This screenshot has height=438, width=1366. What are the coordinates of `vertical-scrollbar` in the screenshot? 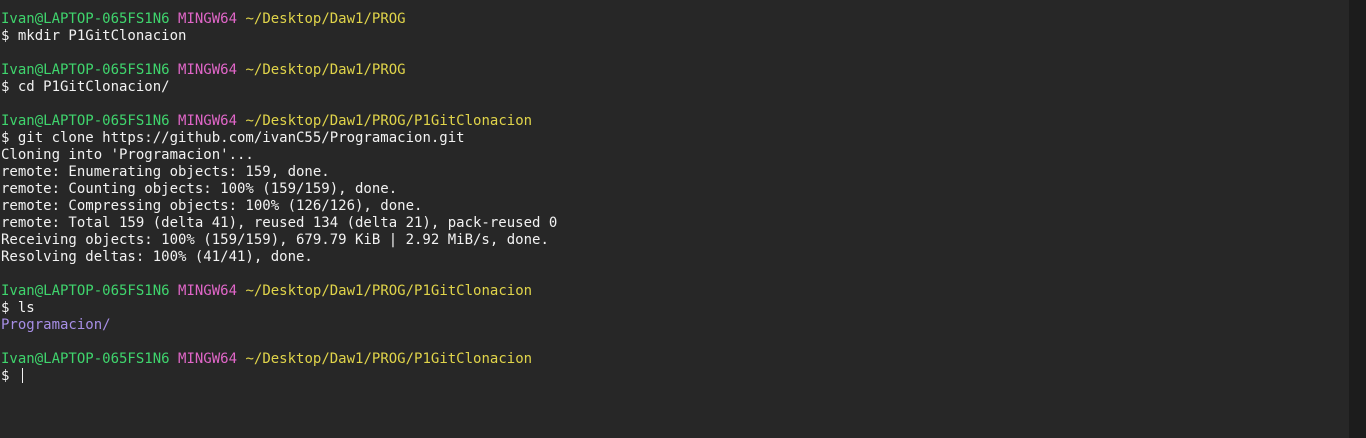 It's located at (1357, 219).